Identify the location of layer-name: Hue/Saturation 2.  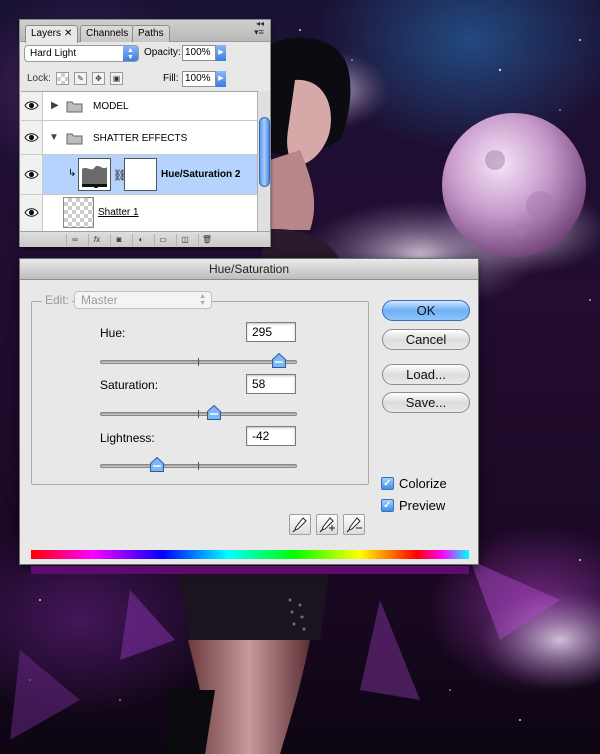
(201, 174).